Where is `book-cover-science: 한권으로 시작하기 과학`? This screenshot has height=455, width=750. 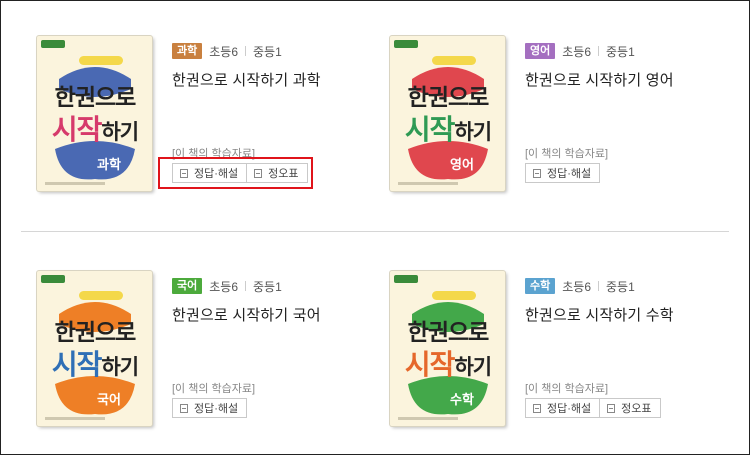 book-cover-science: 한권으로 시작하기 과학 is located at coordinates (94, 113).